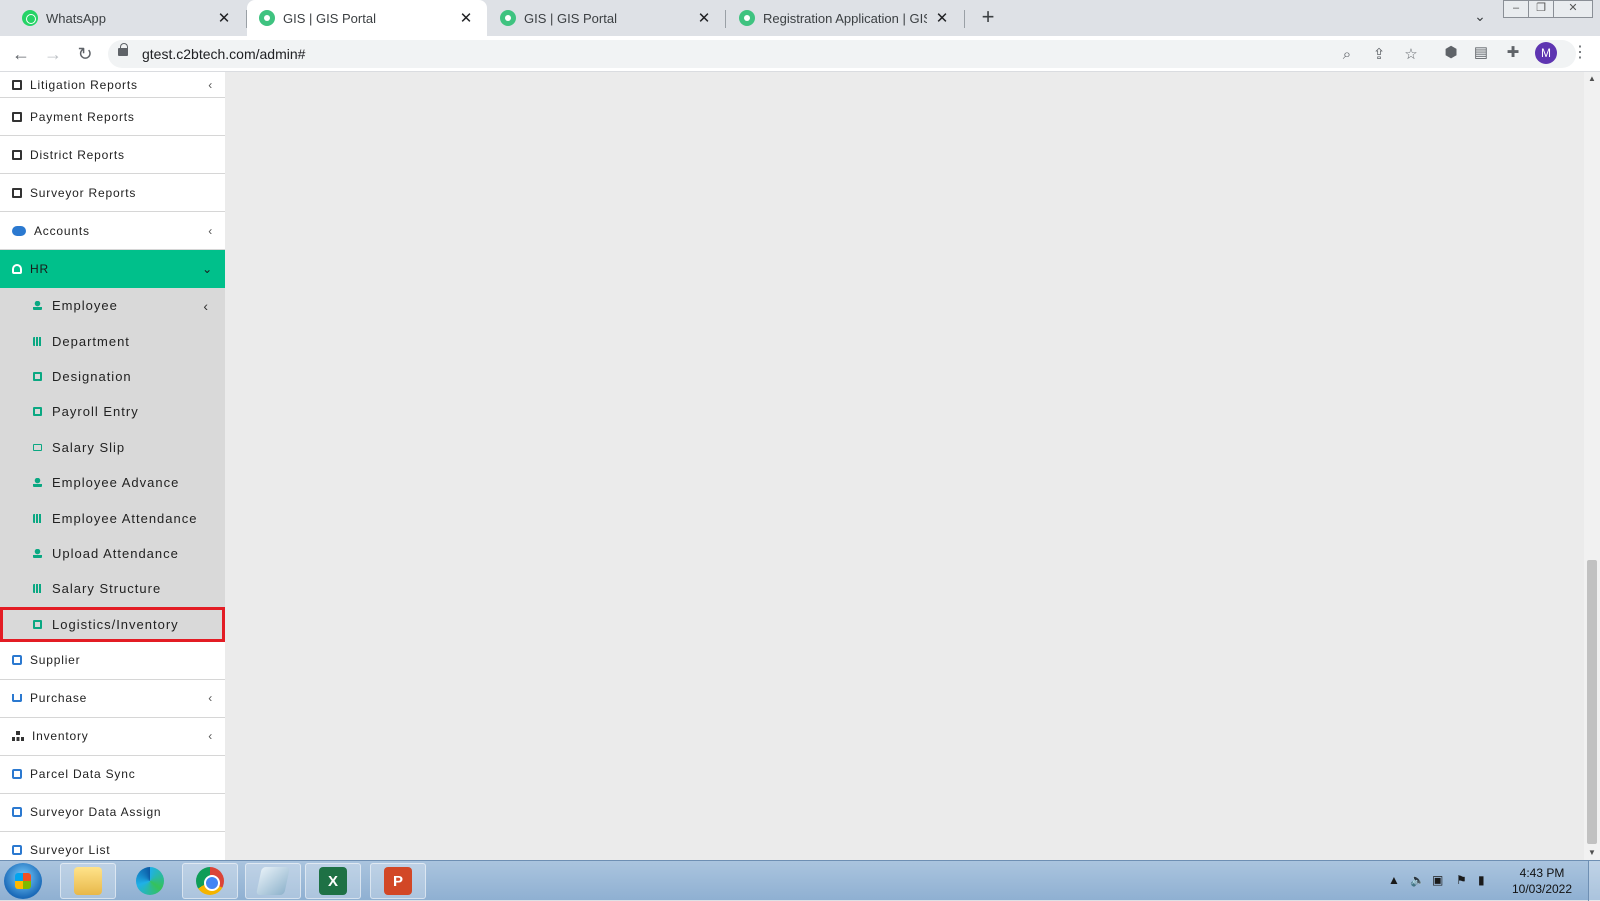 This screenshot has width=1600, height=901. What do you see at coordinates (1451, 53) in the screenshot?
I see `extension-shield-icon: ⬢` at bounding box center [1451, 53].